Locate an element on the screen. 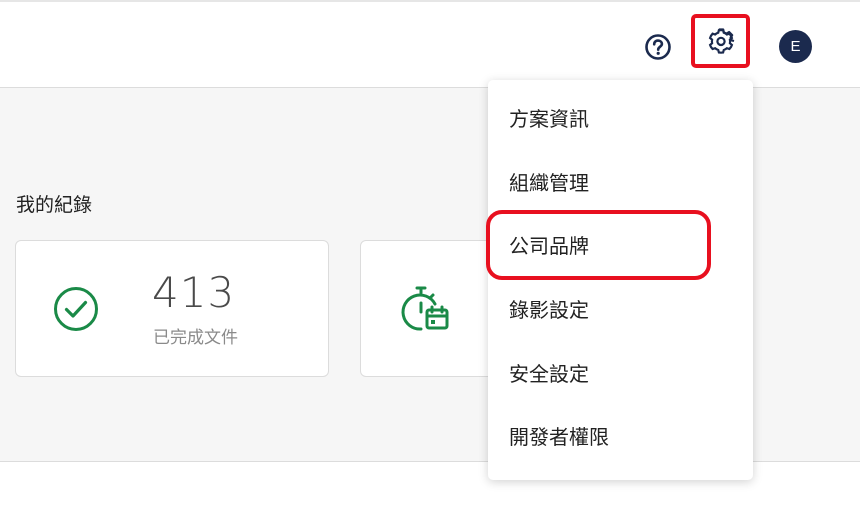 This screenshot has width=860, height=528. user-avatar: E is located at coordinates (795, 46).